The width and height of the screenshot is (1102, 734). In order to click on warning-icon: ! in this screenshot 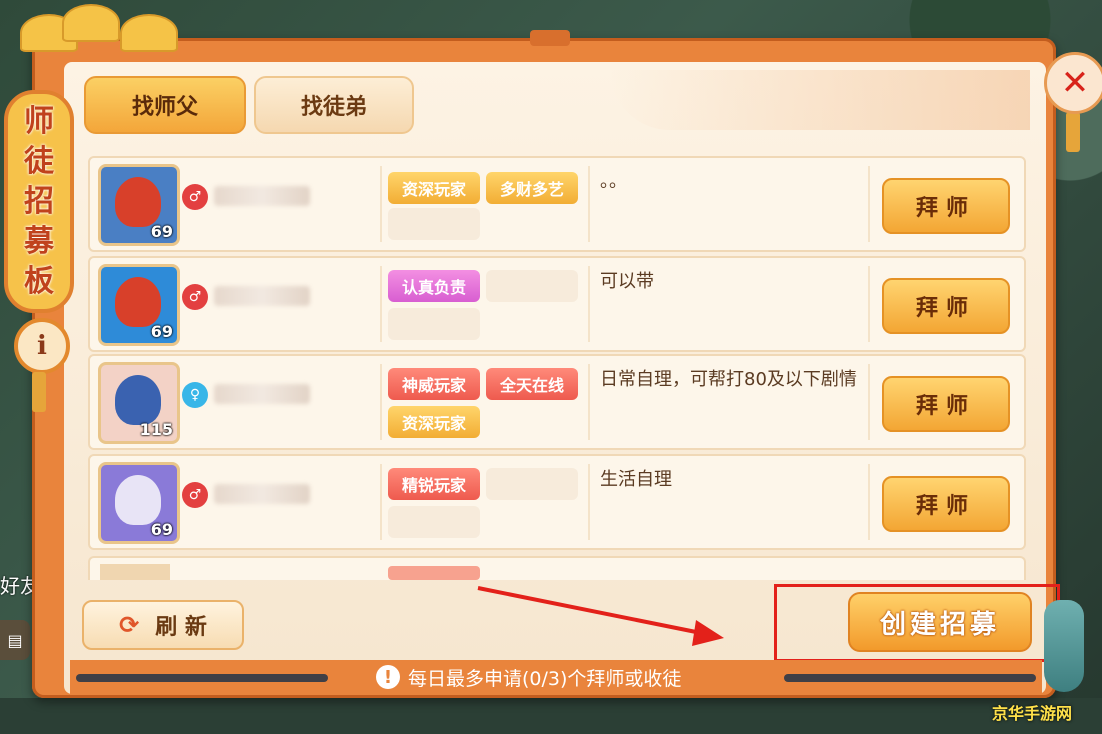, I will do `click(388, 677)`.